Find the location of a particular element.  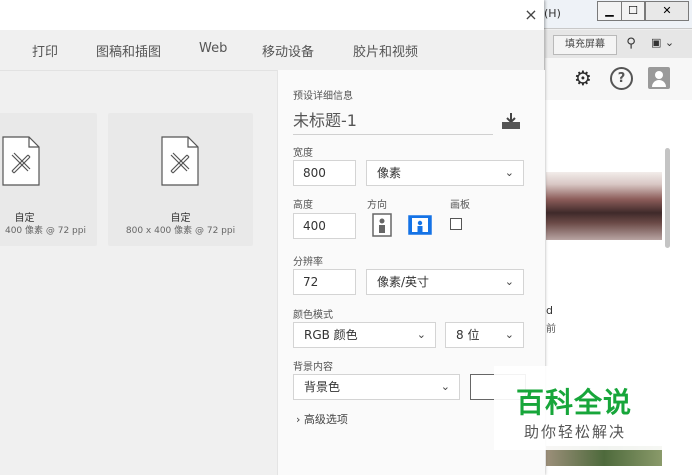

watermark-subtitle: 助你轻松解决 is located at coordinates (575, 432).